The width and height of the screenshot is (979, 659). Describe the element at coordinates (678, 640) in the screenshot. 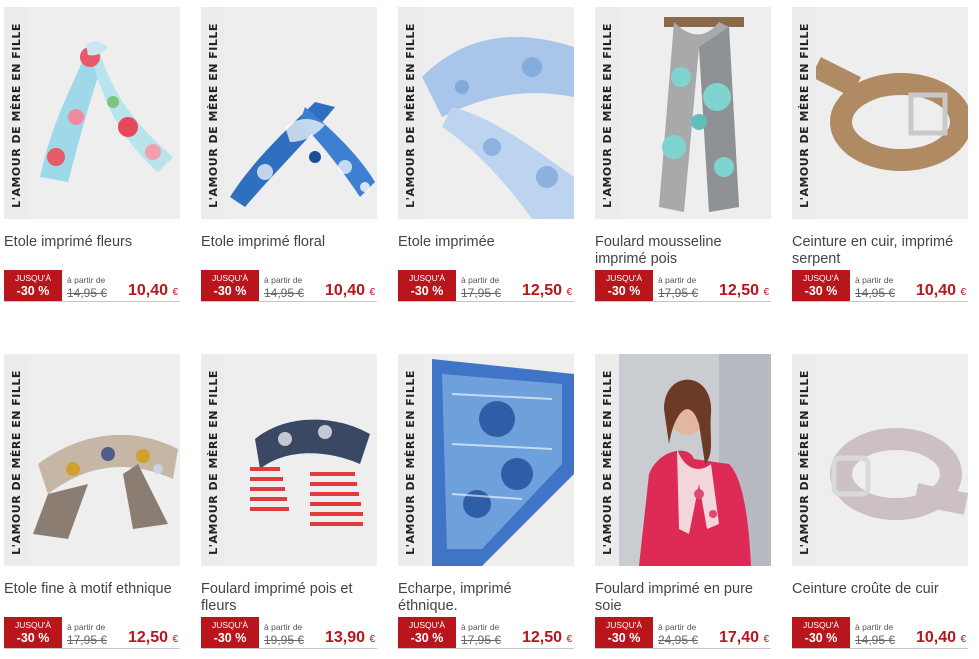

I see `old-price: 24,95 €` at that location.